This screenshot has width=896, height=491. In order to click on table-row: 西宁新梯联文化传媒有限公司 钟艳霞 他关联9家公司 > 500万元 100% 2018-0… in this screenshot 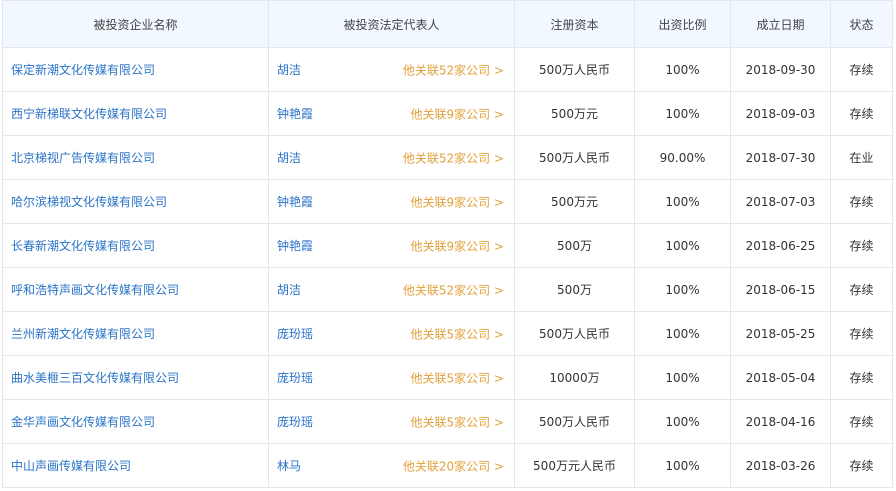, I will do `click(447, 113)`.